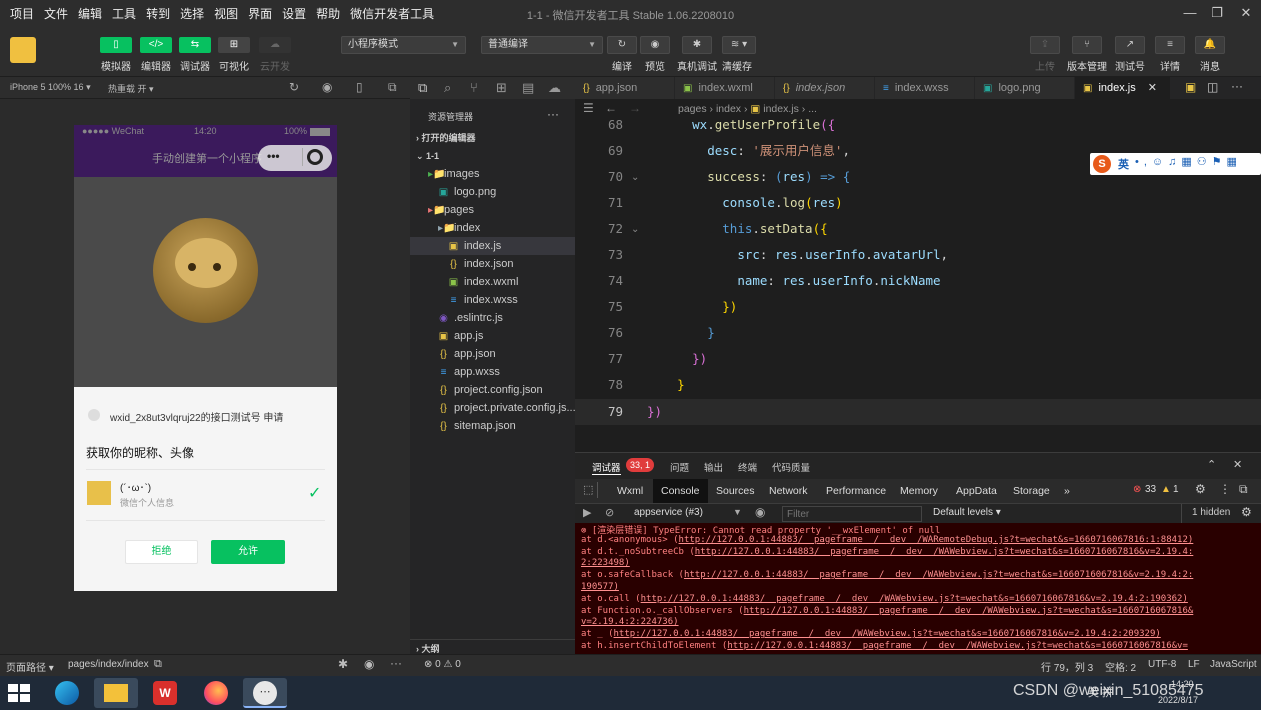  Describe the element at coordinates (553, 114) in the screenshot. I see `more-icon: ···` at that location.